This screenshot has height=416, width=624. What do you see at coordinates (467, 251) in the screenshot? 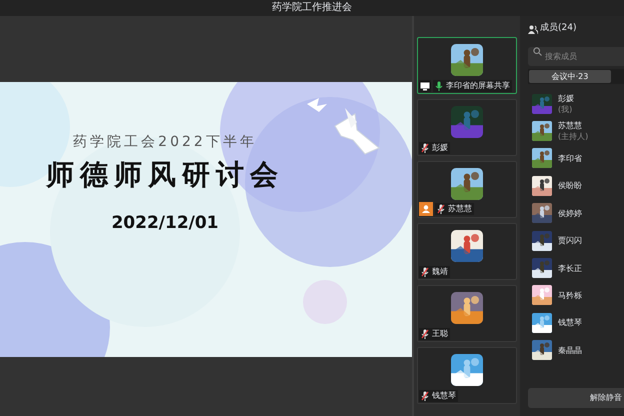
I see `video-tile: 魏靖` at bounding box center [467, 251].